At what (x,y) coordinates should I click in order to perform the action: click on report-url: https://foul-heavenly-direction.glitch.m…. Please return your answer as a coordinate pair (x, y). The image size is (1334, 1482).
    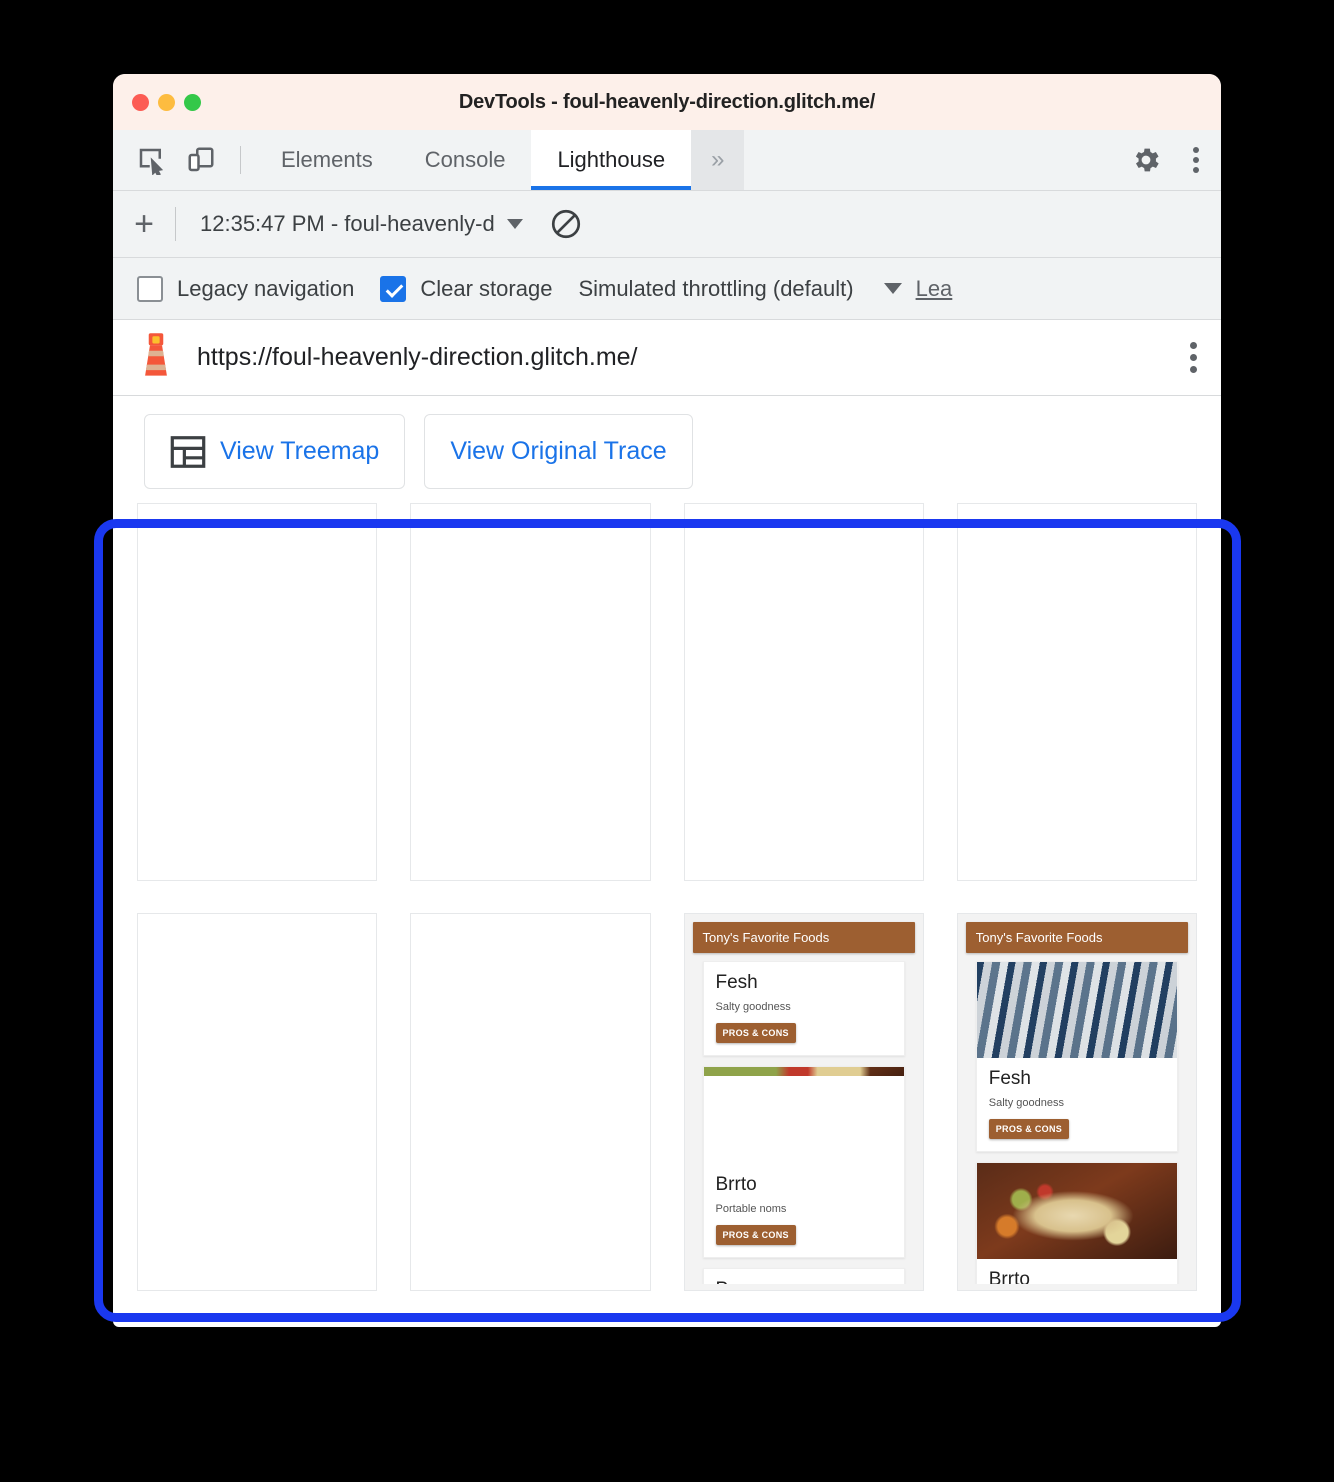
    Looking at the image, I should click on (417, 357).